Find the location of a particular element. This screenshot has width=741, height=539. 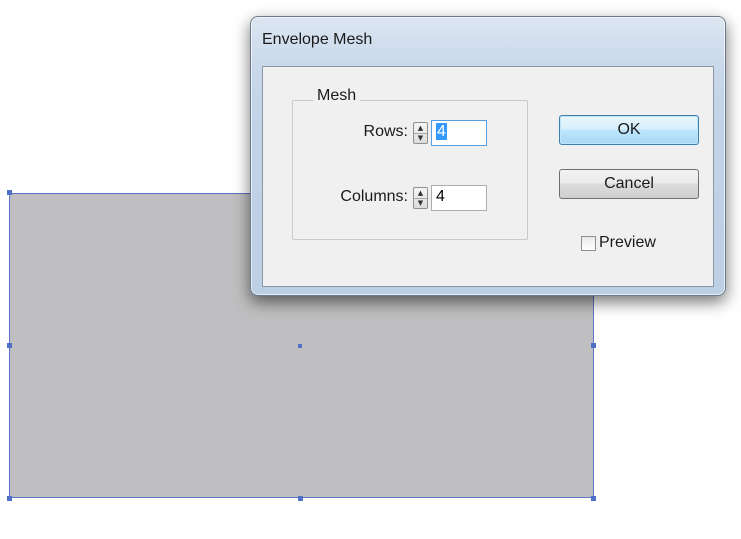

columns-spinner: ▲ ▼ is located at coordinates (420, 198).